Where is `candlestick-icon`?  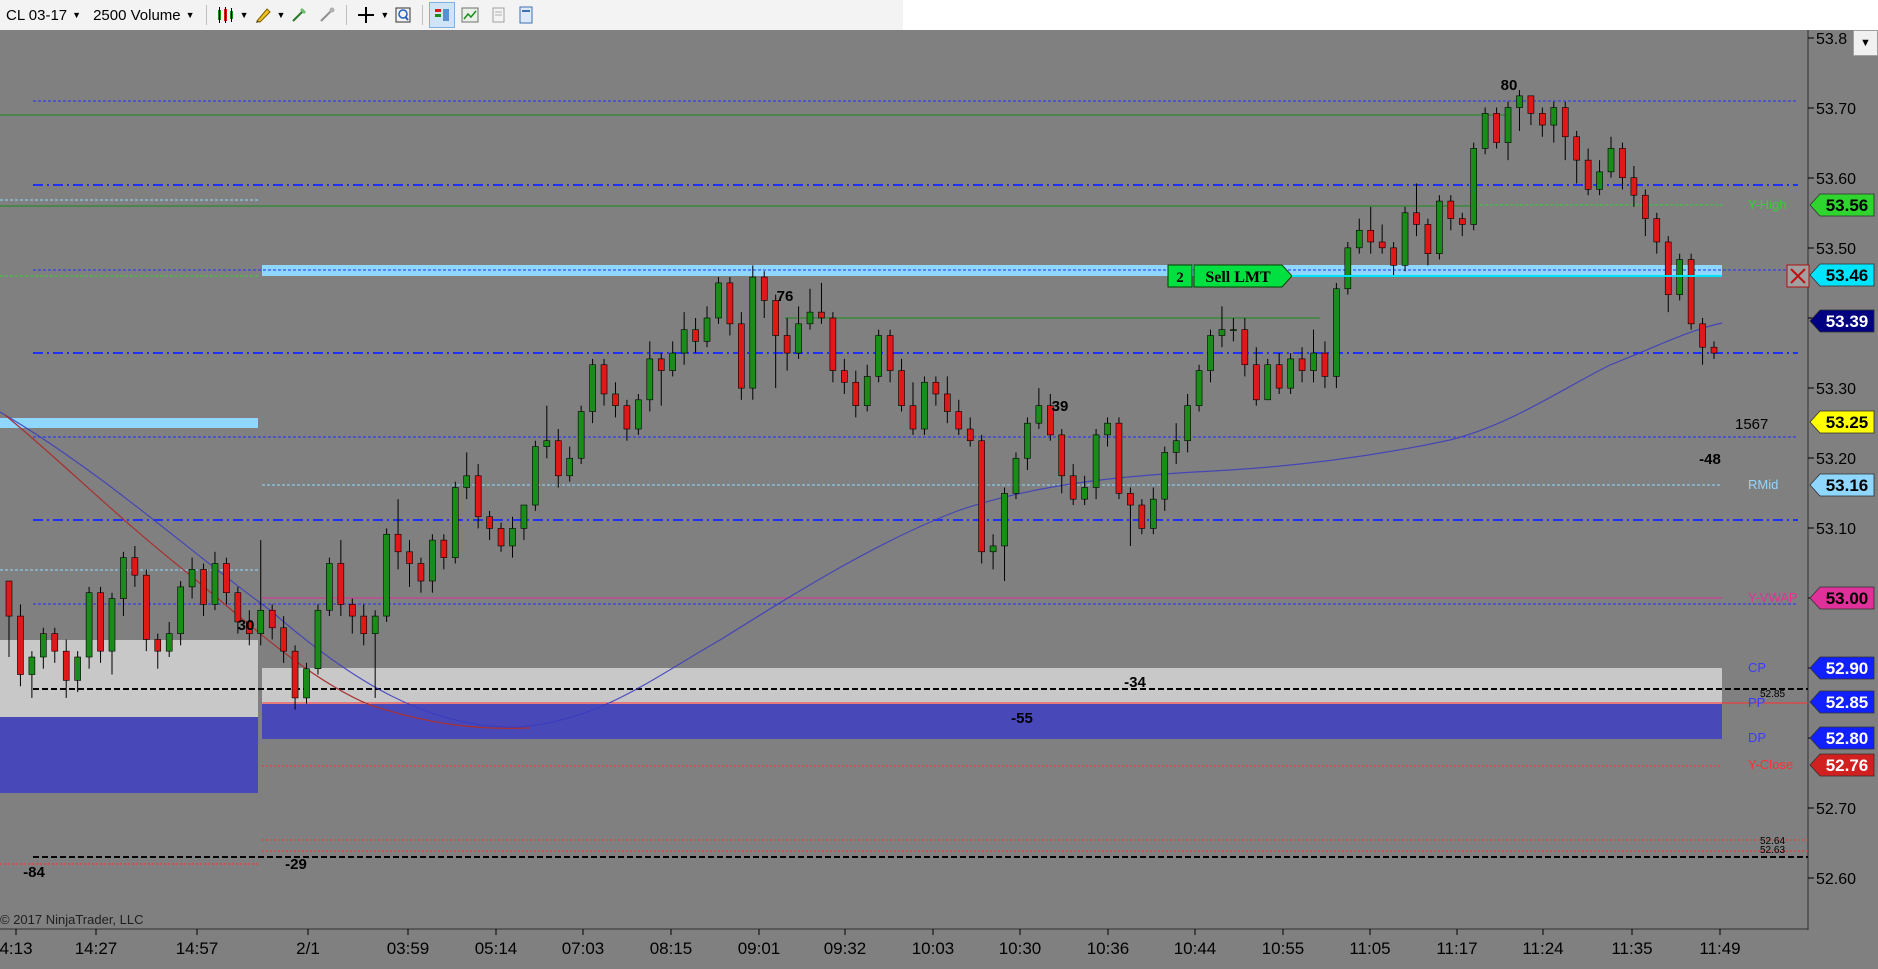 candlestick-icon is located at coordinates (226, 15).